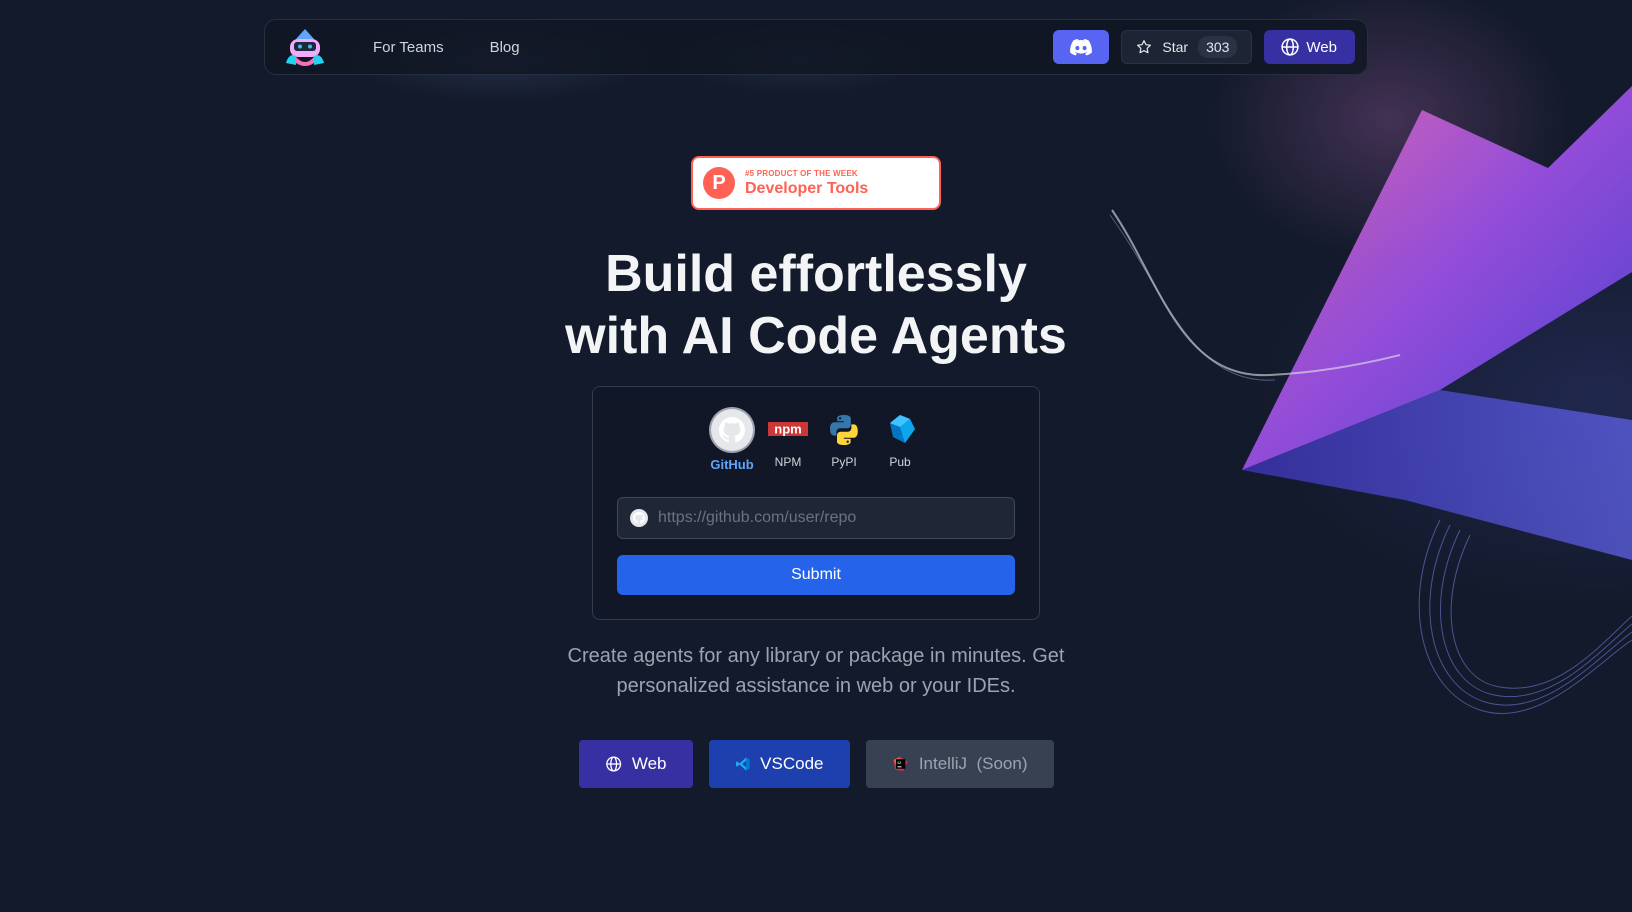 The width and height of the screenshot is (1632, 912). What do you see at coordinates (742, 764) in the screenshot?
I see `vscode-icon` at bounding box center [742, 764].